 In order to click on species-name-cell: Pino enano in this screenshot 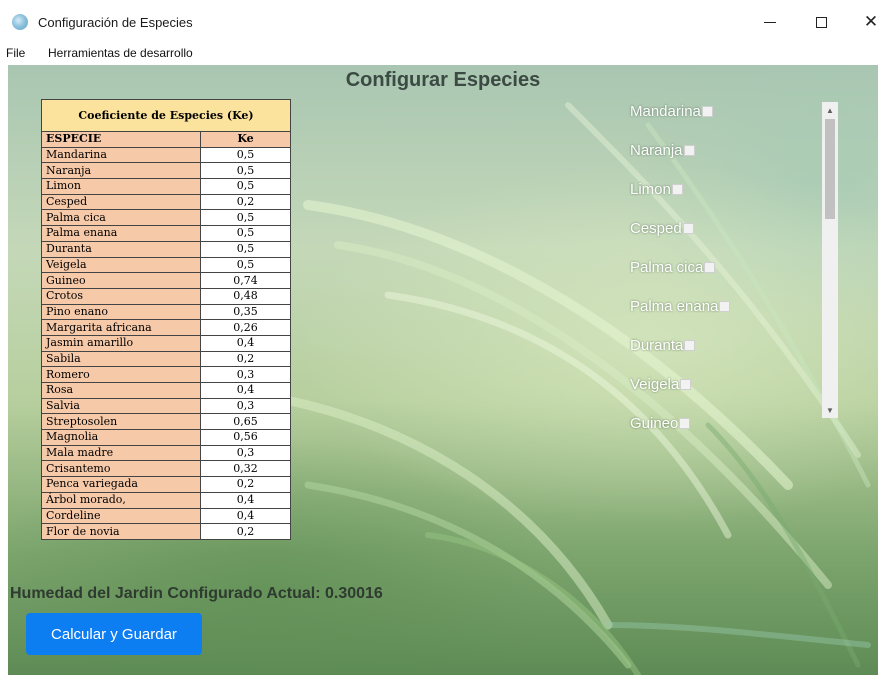, I will do `click(121, 312)`.